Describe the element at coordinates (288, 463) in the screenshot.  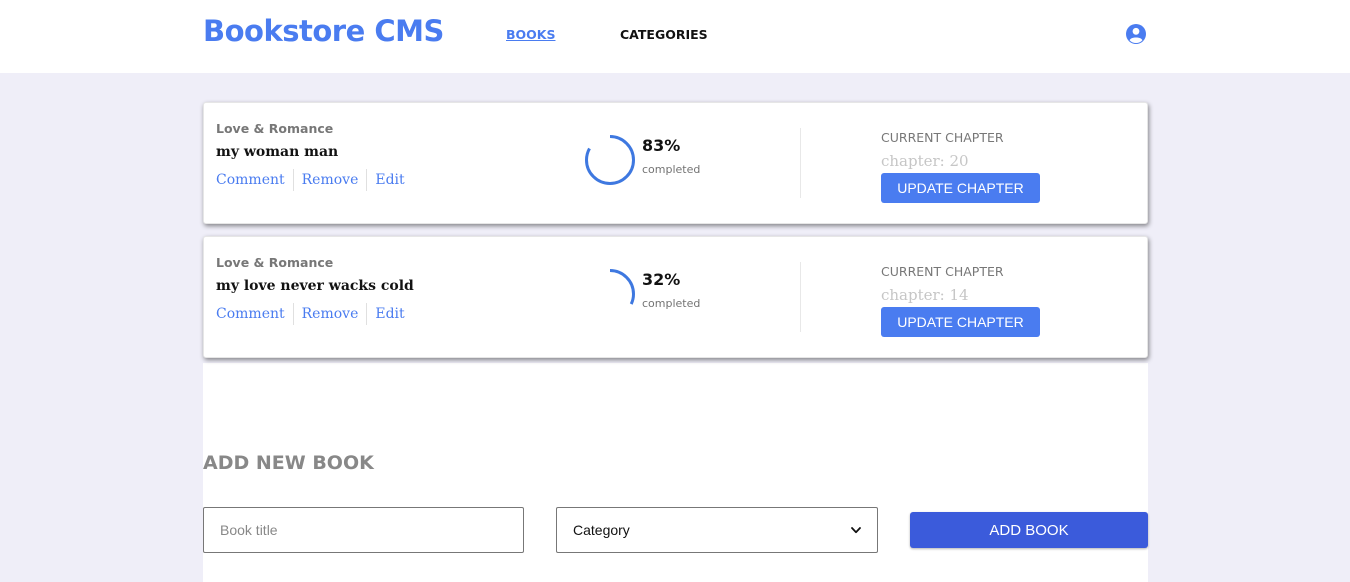
I see `add-book-heading: ADD NEW BOOK` at that location.